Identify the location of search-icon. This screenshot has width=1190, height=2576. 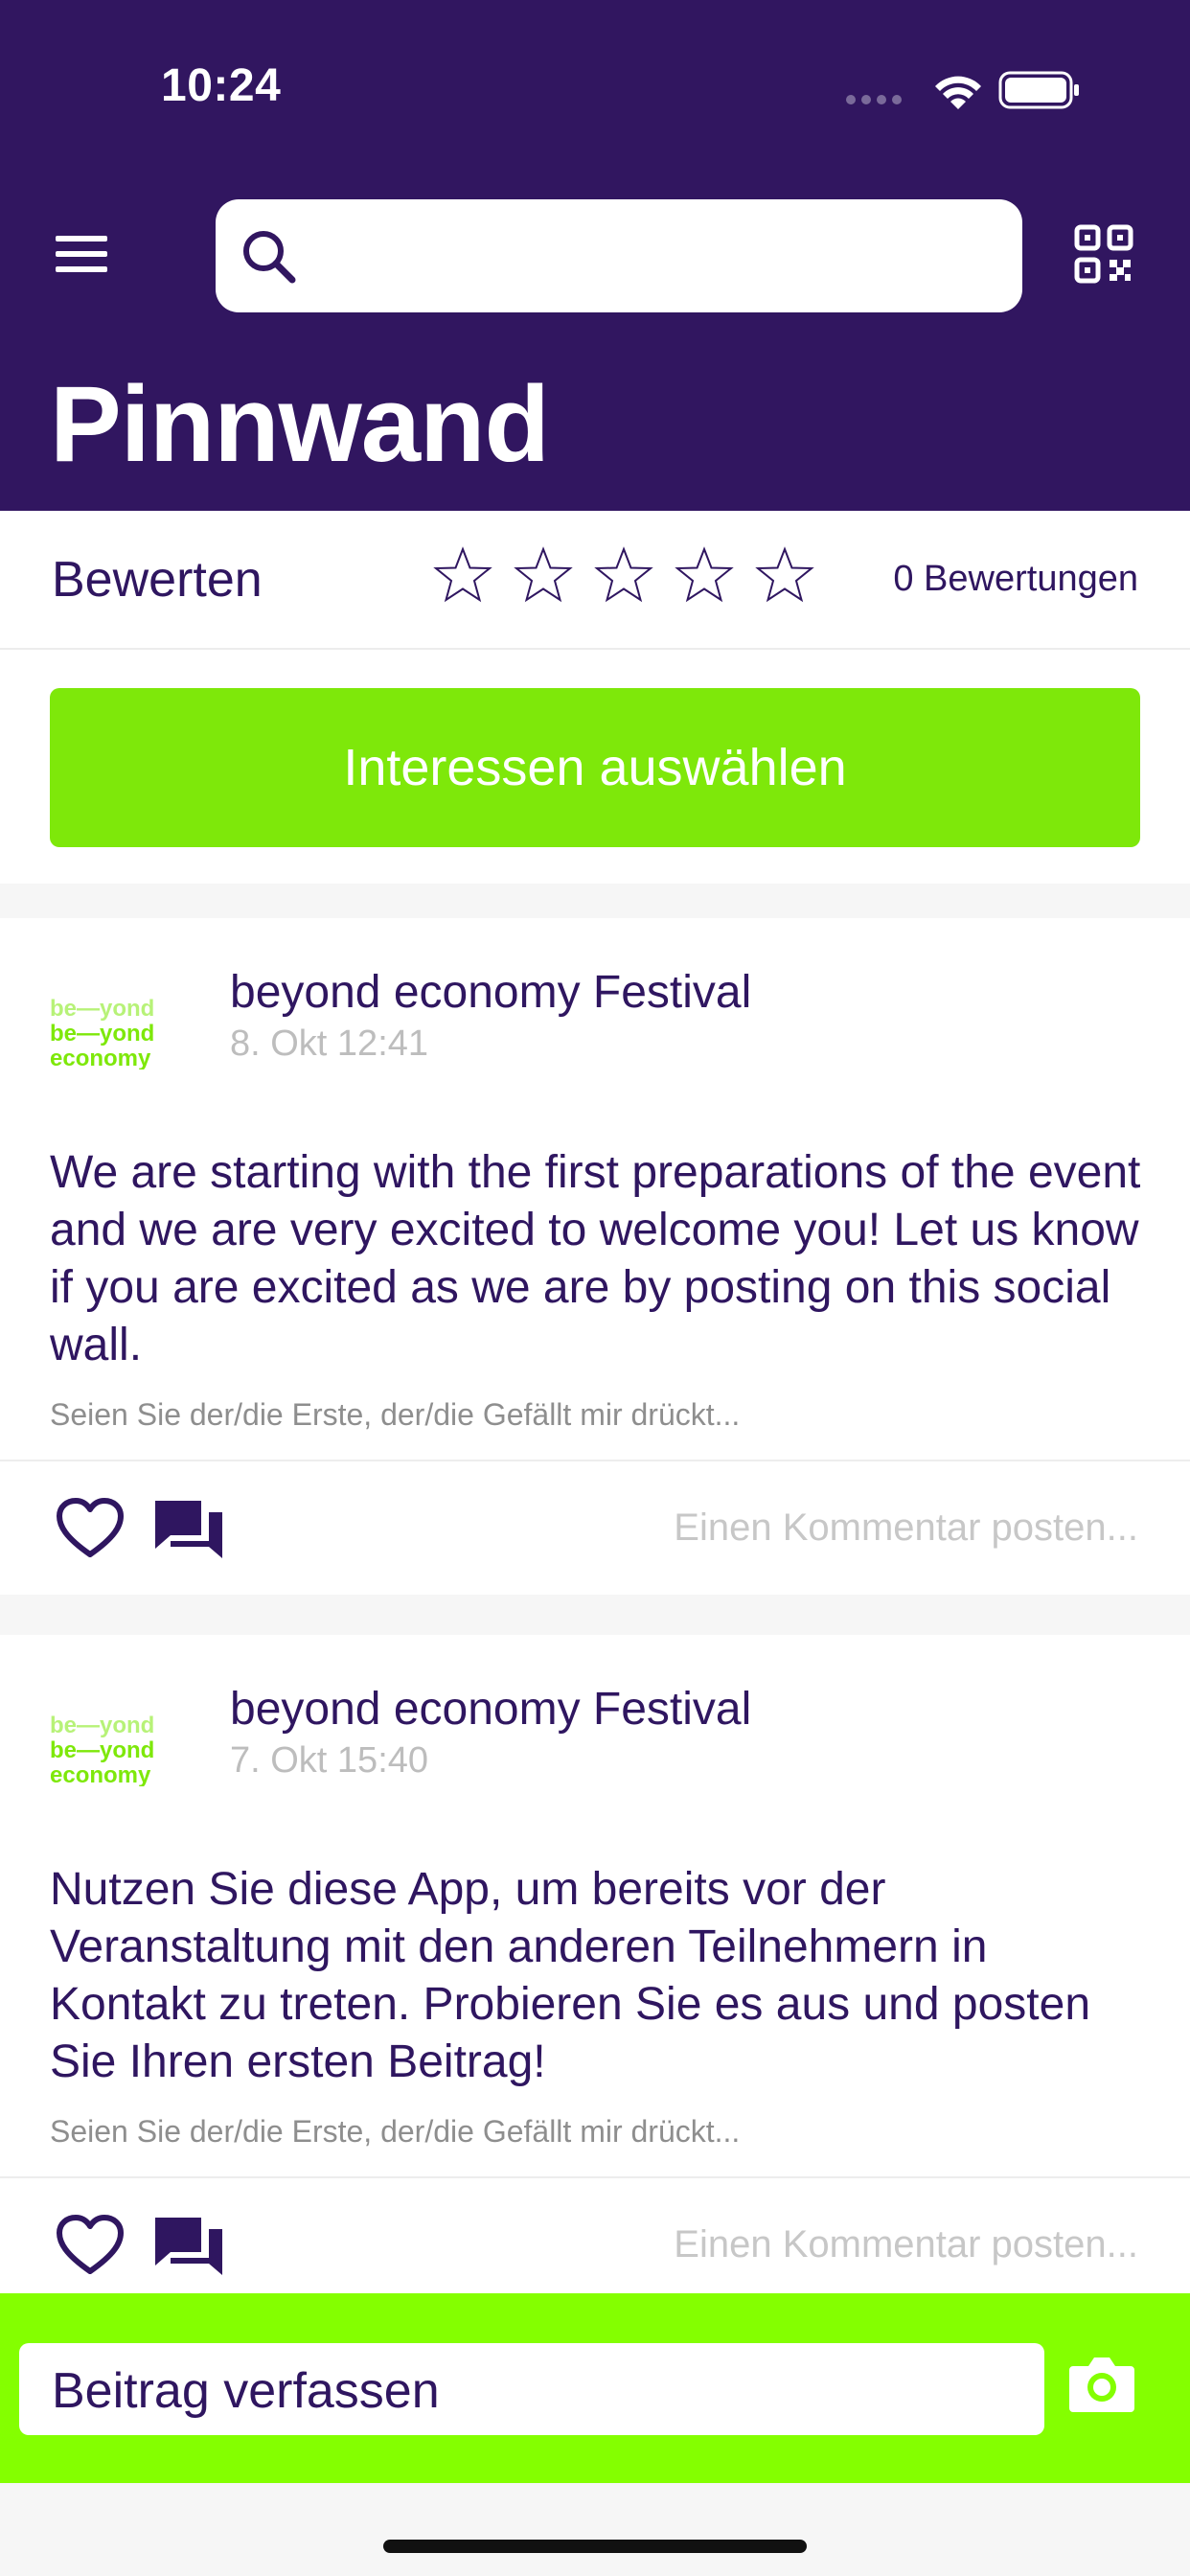
(270, 257).